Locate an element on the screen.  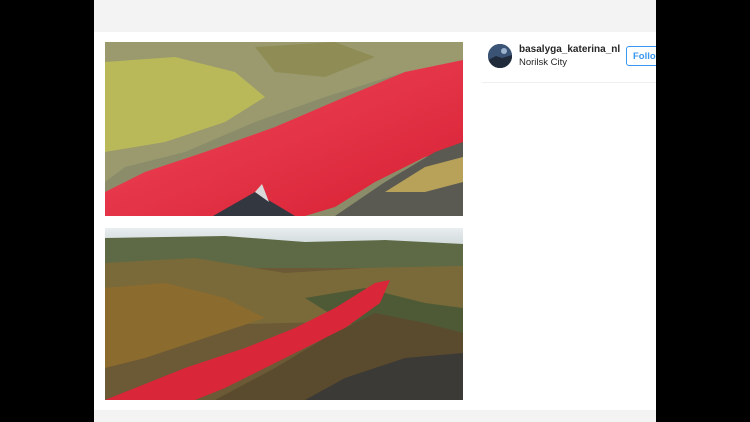
post-header: basalyga_katerina_nl Norilsk City Follo is located at coordinates (569, 61).